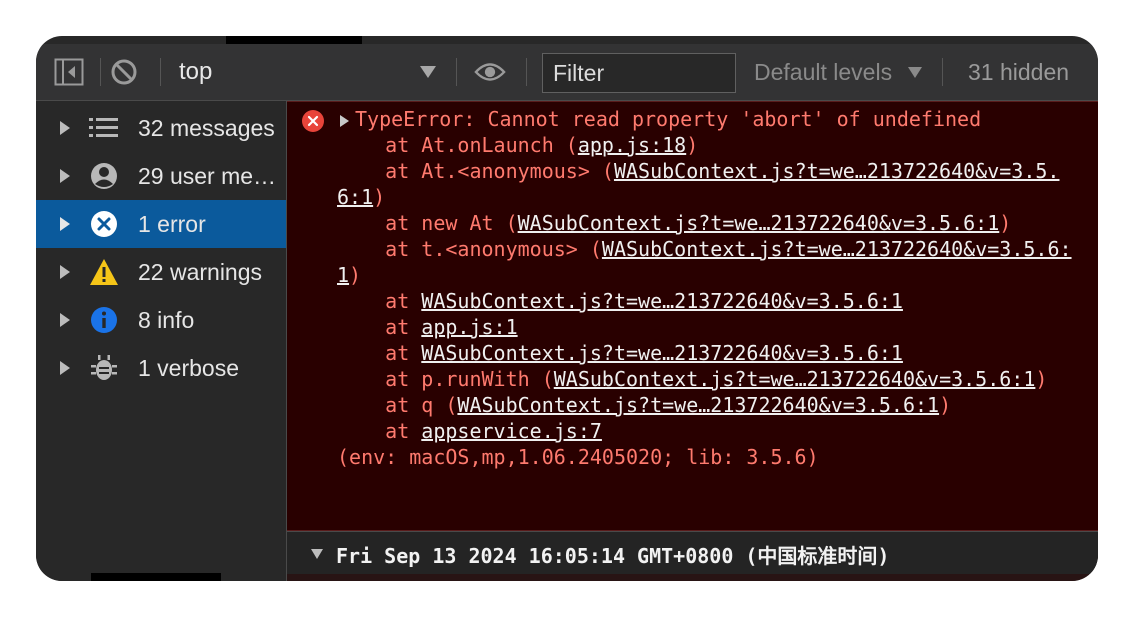  Describe the element at coordinates (104, 272) in the screenshot. I see `warning-icon` at that location.